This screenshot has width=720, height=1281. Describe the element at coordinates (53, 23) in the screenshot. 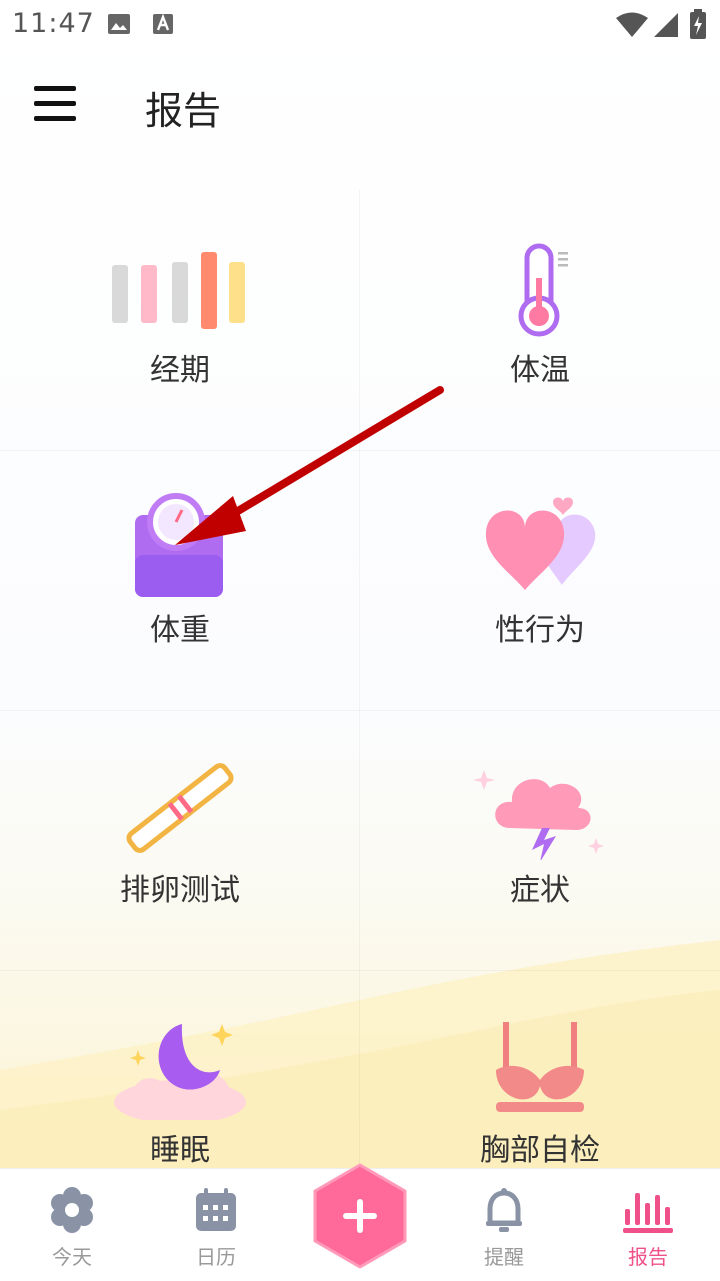

I see `status-time: 11:47` at that location.